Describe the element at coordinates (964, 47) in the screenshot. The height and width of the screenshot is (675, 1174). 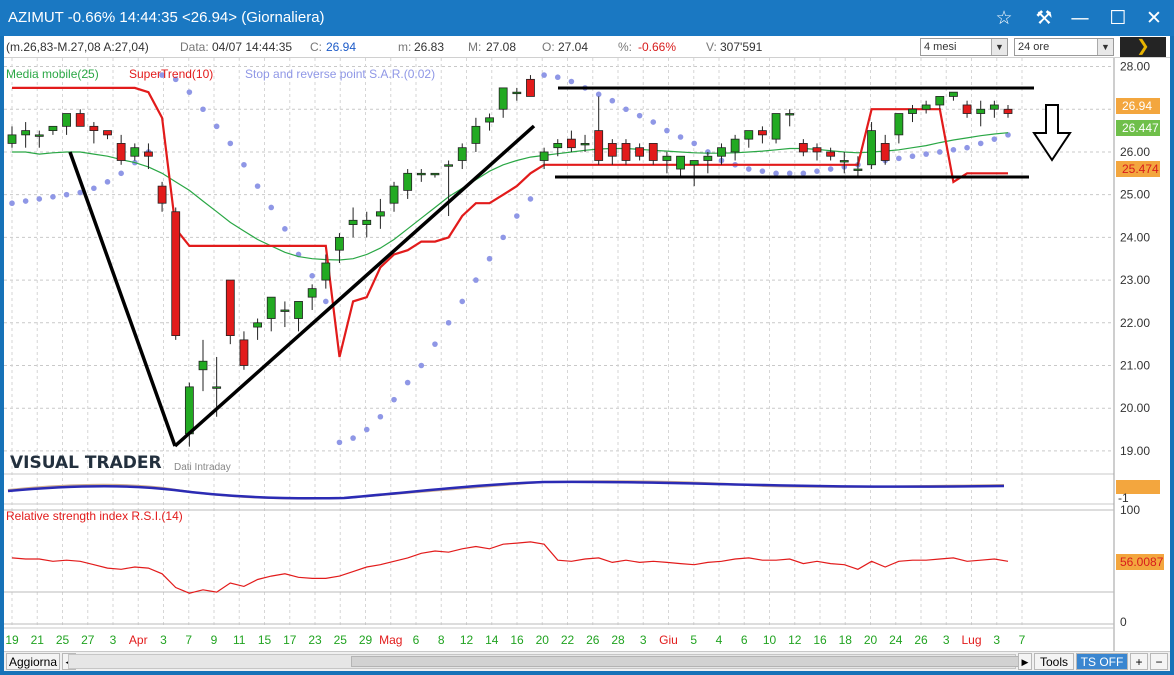
I see `period-select: 4 mesi ▼` at that location.